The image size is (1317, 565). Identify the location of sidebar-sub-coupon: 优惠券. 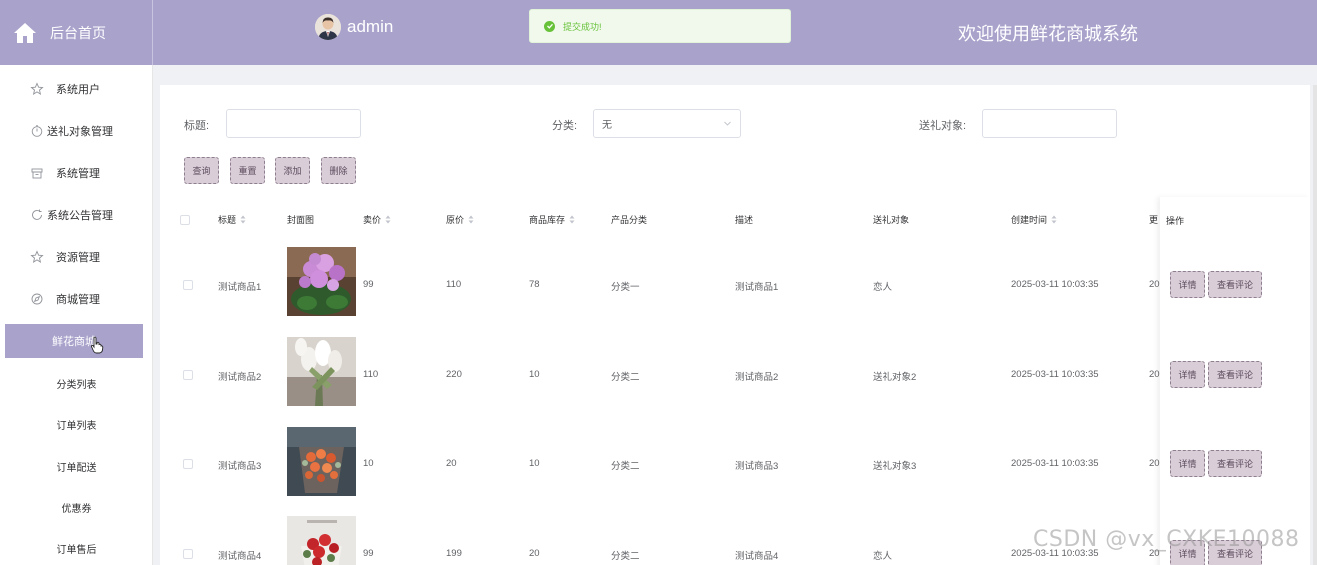
(76, 507).